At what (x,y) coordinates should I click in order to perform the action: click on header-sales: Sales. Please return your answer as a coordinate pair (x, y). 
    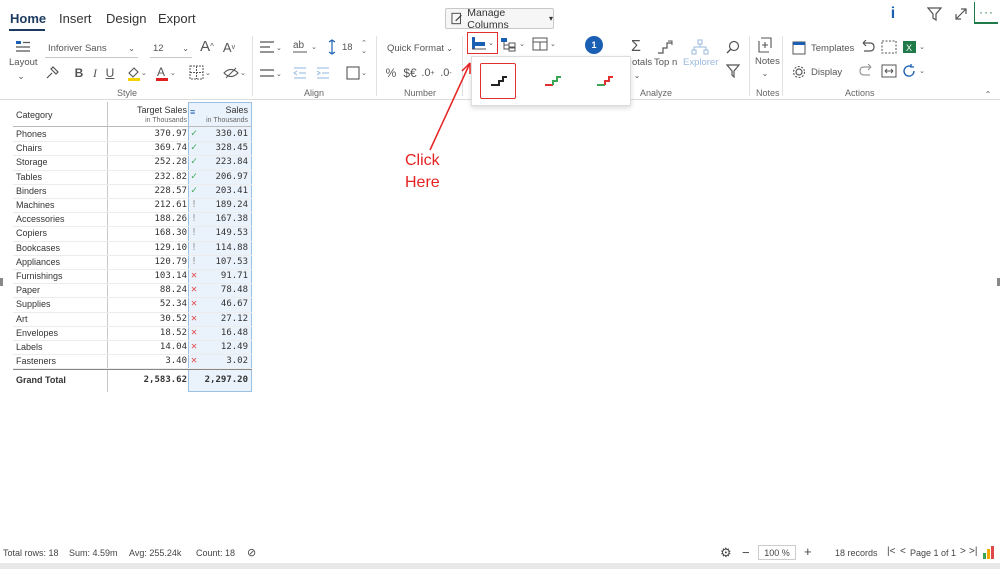
    Looking at the image, I should click on (236, 110).